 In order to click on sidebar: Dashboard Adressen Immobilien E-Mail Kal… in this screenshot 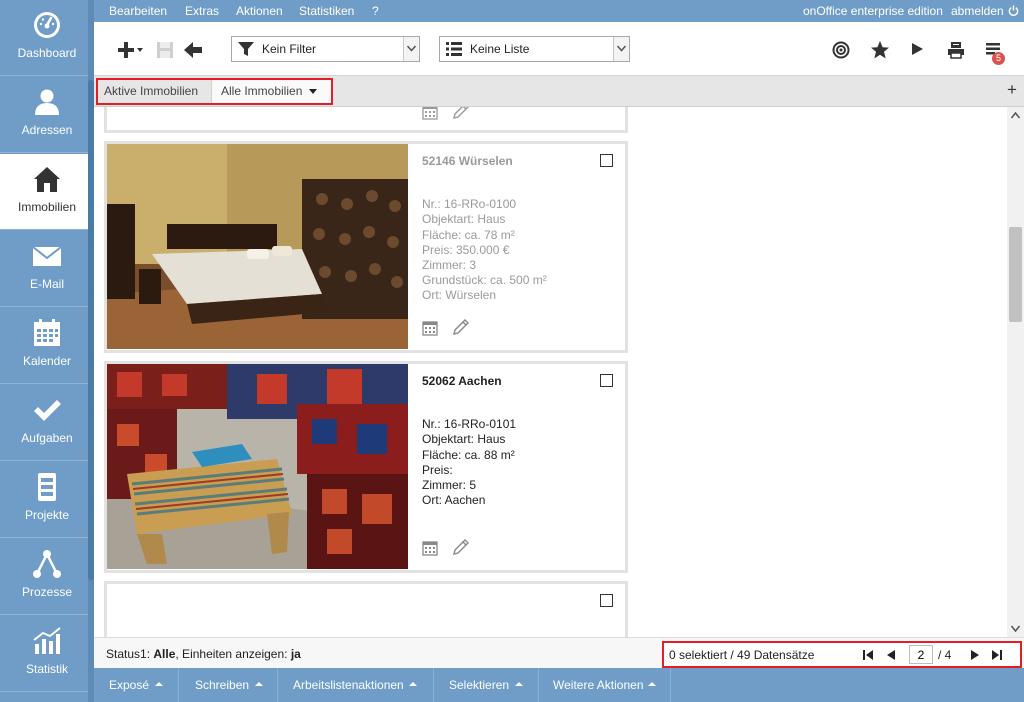, I will do `click(47, 351)`.